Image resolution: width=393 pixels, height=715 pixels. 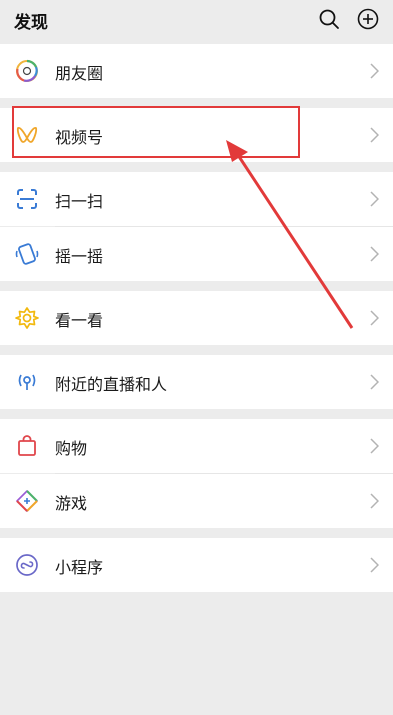 What do you see at coordinates (79, 320) in the screenshot?
I see `menu-item-label: 看一看` at bounding box center [79, 320].